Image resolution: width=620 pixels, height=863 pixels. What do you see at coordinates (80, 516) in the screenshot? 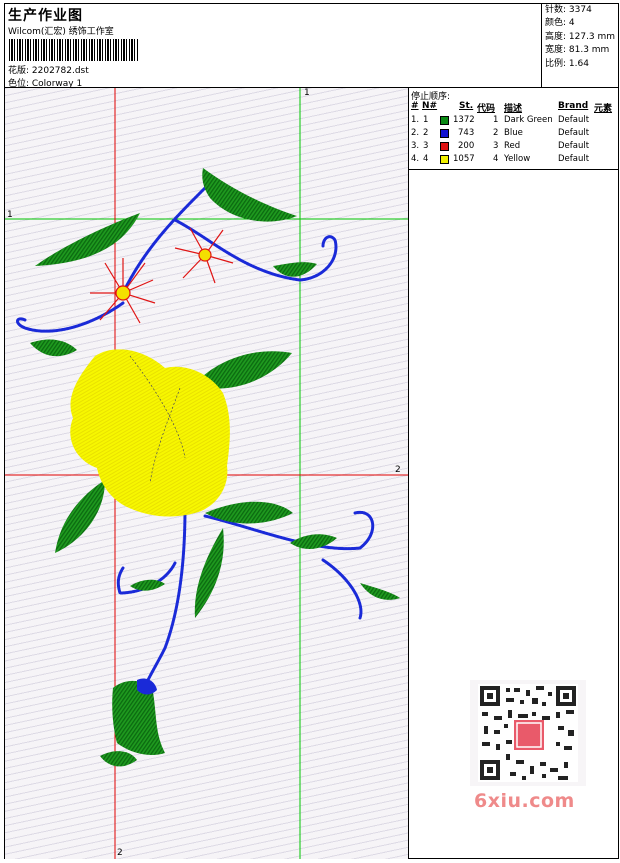
I see `leaf-lower-left` at bounding box center [80, 516].